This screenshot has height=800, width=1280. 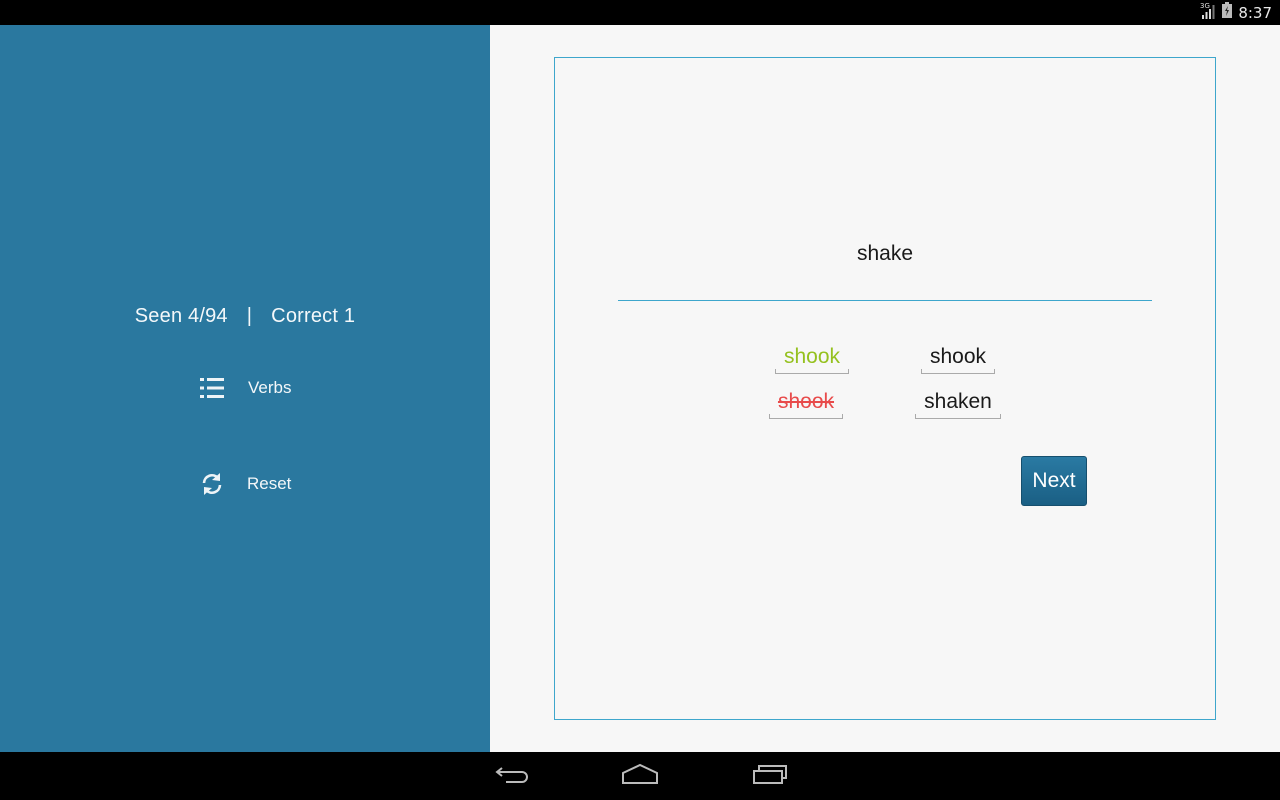 I want to click on past-simple-correct: shook, so click(x=958, y=359).